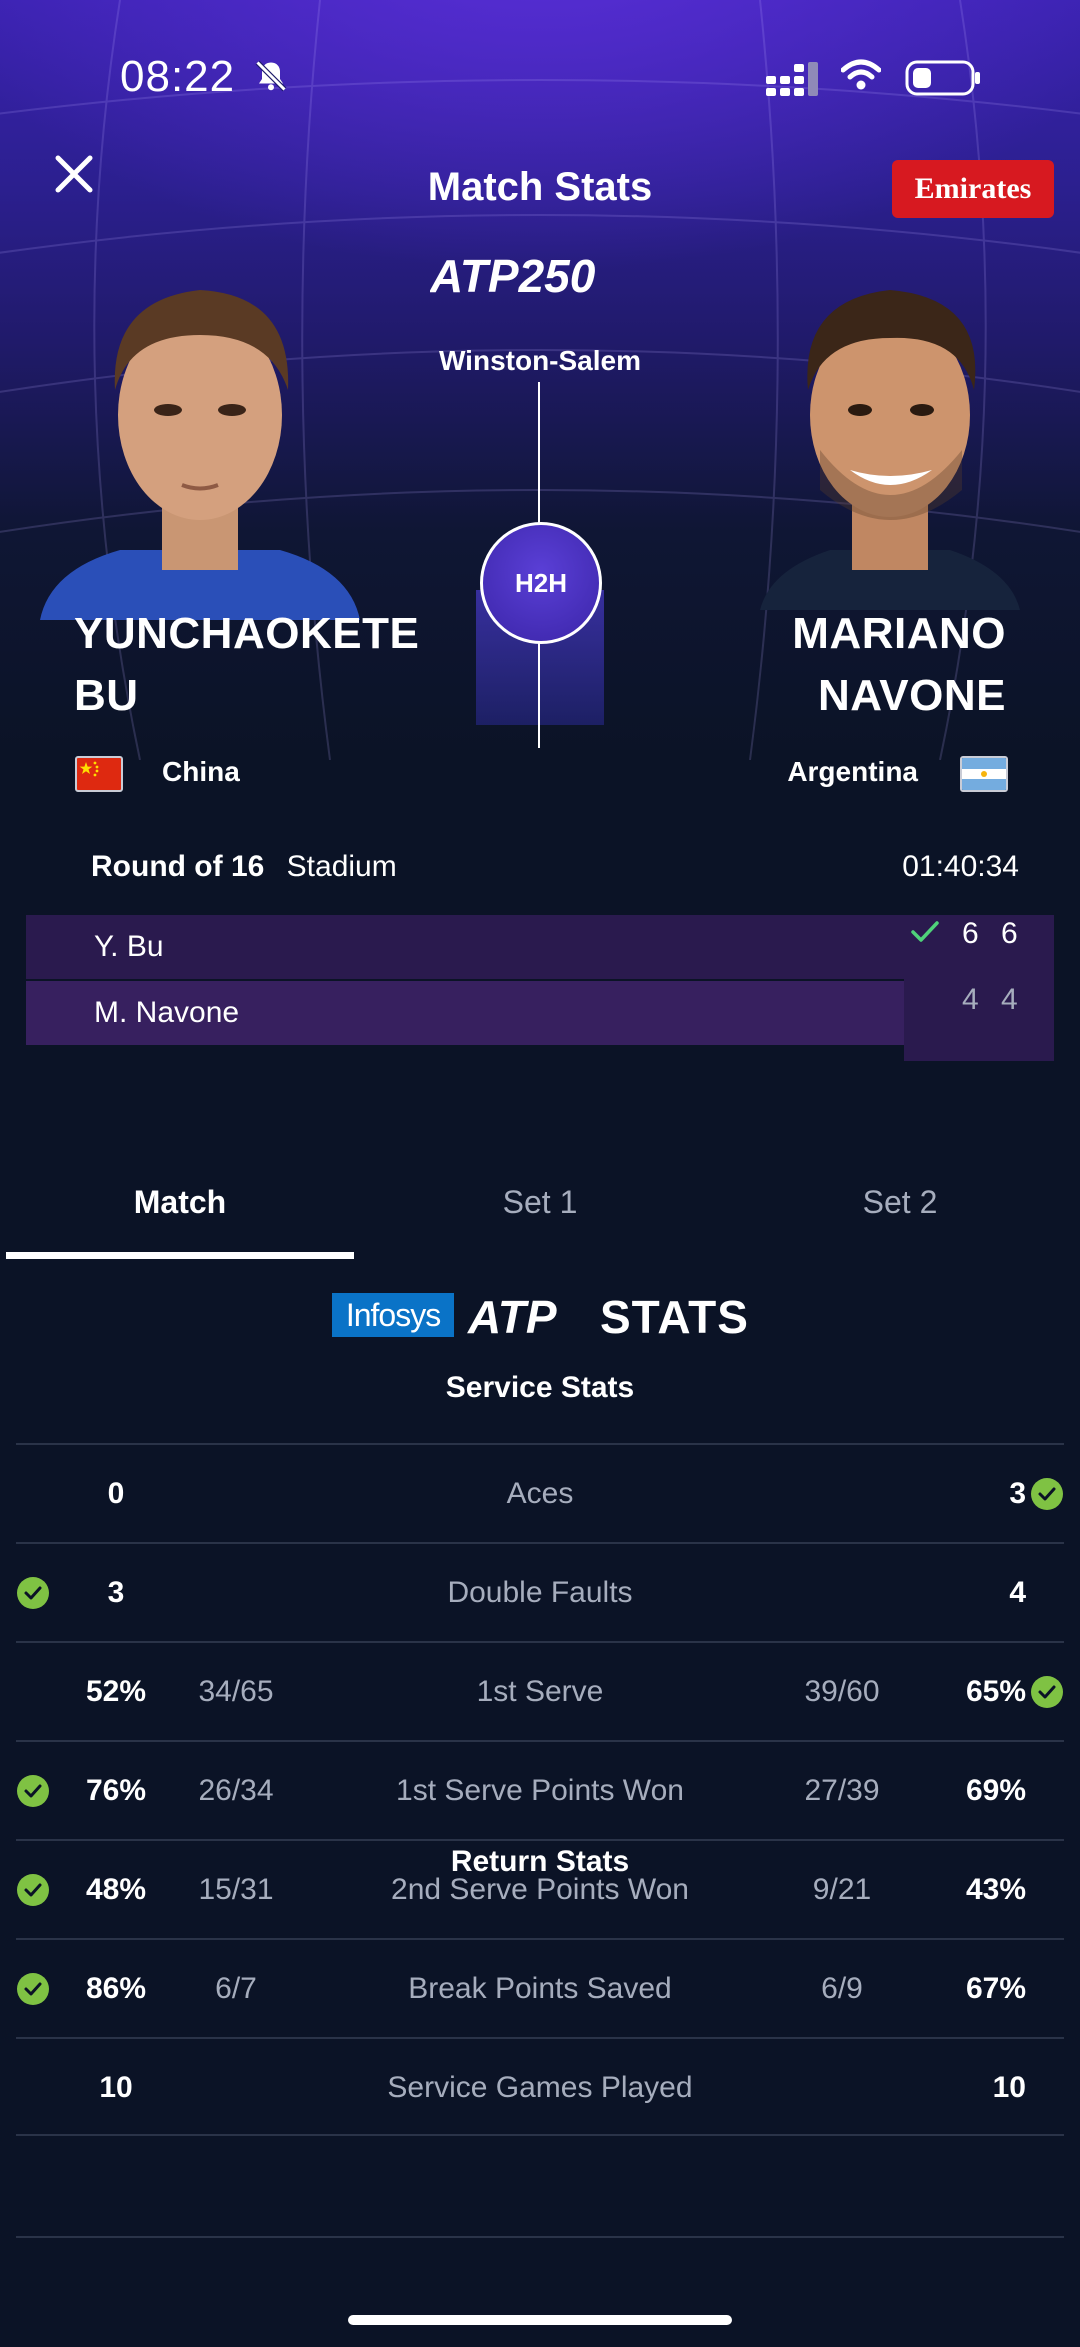 Image resolution: width=1080 pixels, height=2347 pixels. What do you see at coordinates (540, 1861) in the screenshot?
I see `return-stats-title: Return Stats` at bounding box center [540, 1861].